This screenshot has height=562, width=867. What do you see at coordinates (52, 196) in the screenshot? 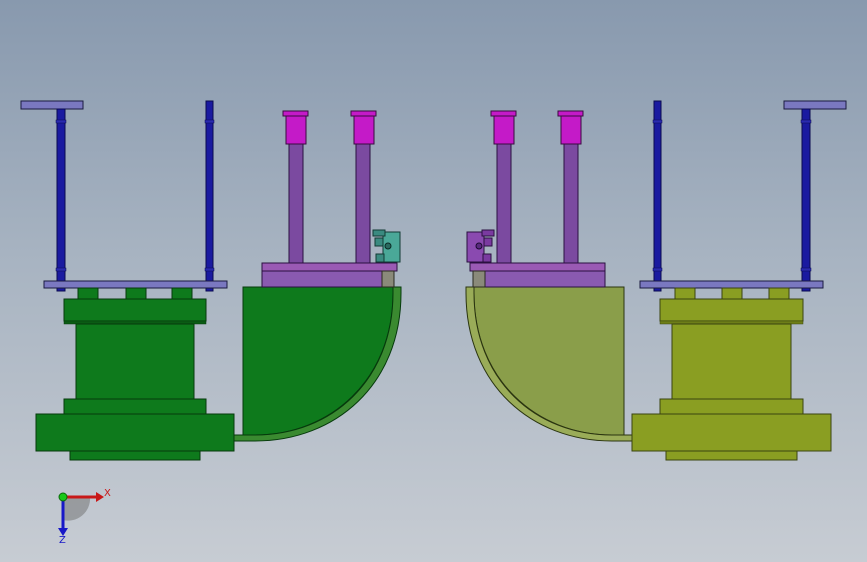
I see `left-t-rod` at bounding box center [52, 196].